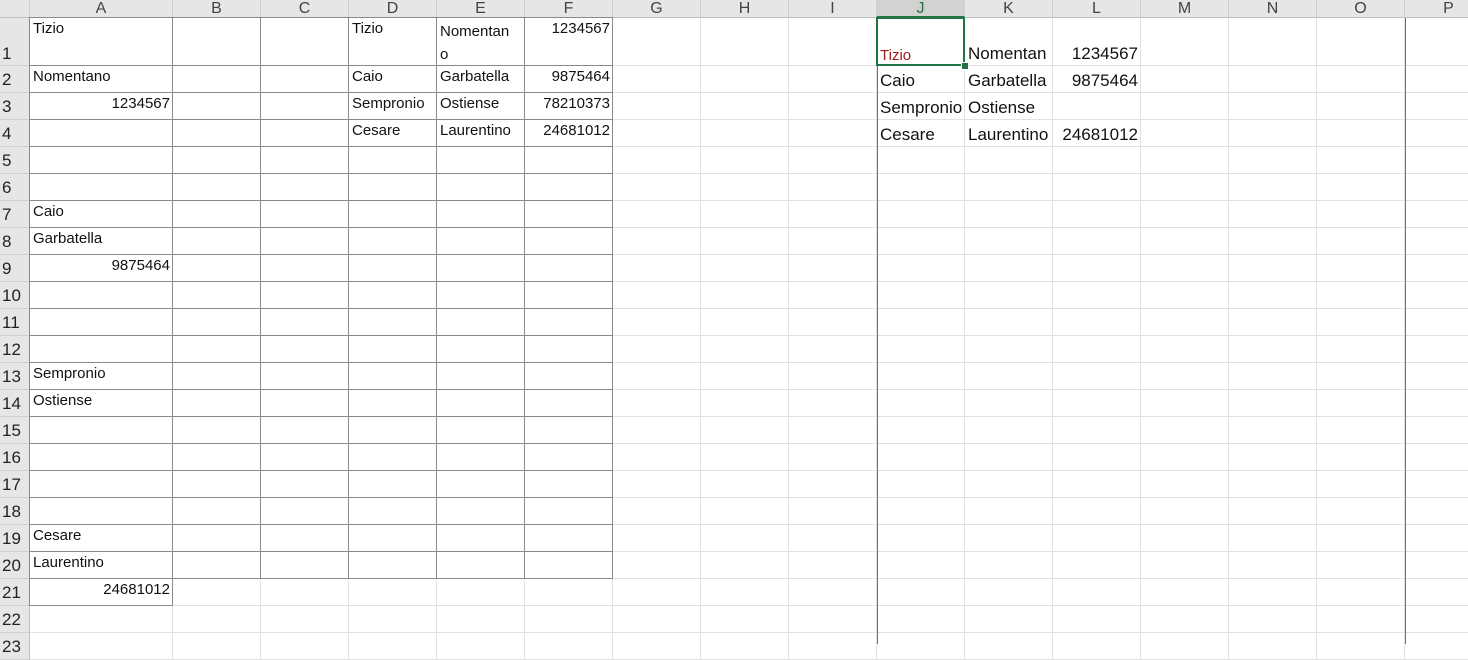 This screenshot has height=660, width=1468. I want to click on row-header-3: 3, so click(15, 106).